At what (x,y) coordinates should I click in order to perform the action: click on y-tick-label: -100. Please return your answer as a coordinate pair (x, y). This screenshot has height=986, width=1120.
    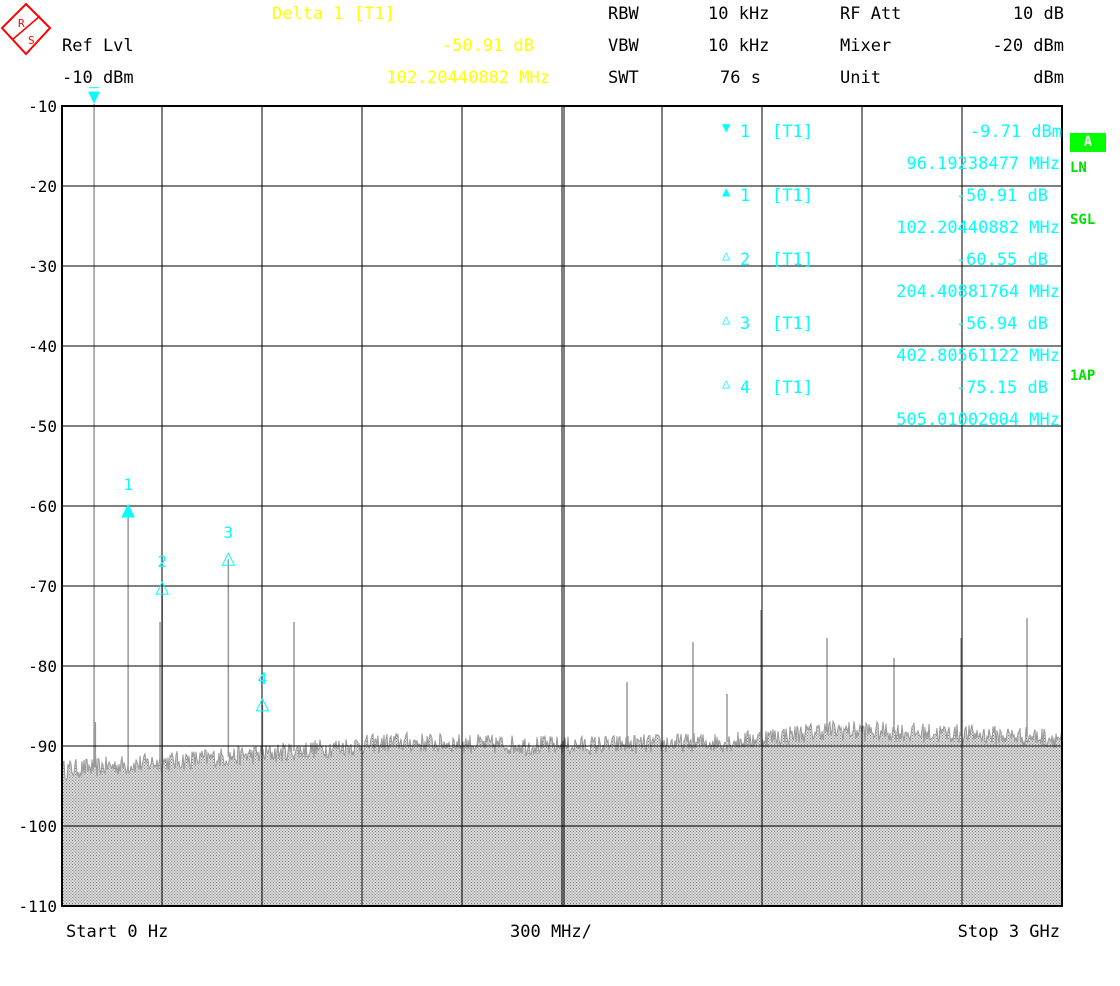
    Looking at the image, I should click on (37, 826).